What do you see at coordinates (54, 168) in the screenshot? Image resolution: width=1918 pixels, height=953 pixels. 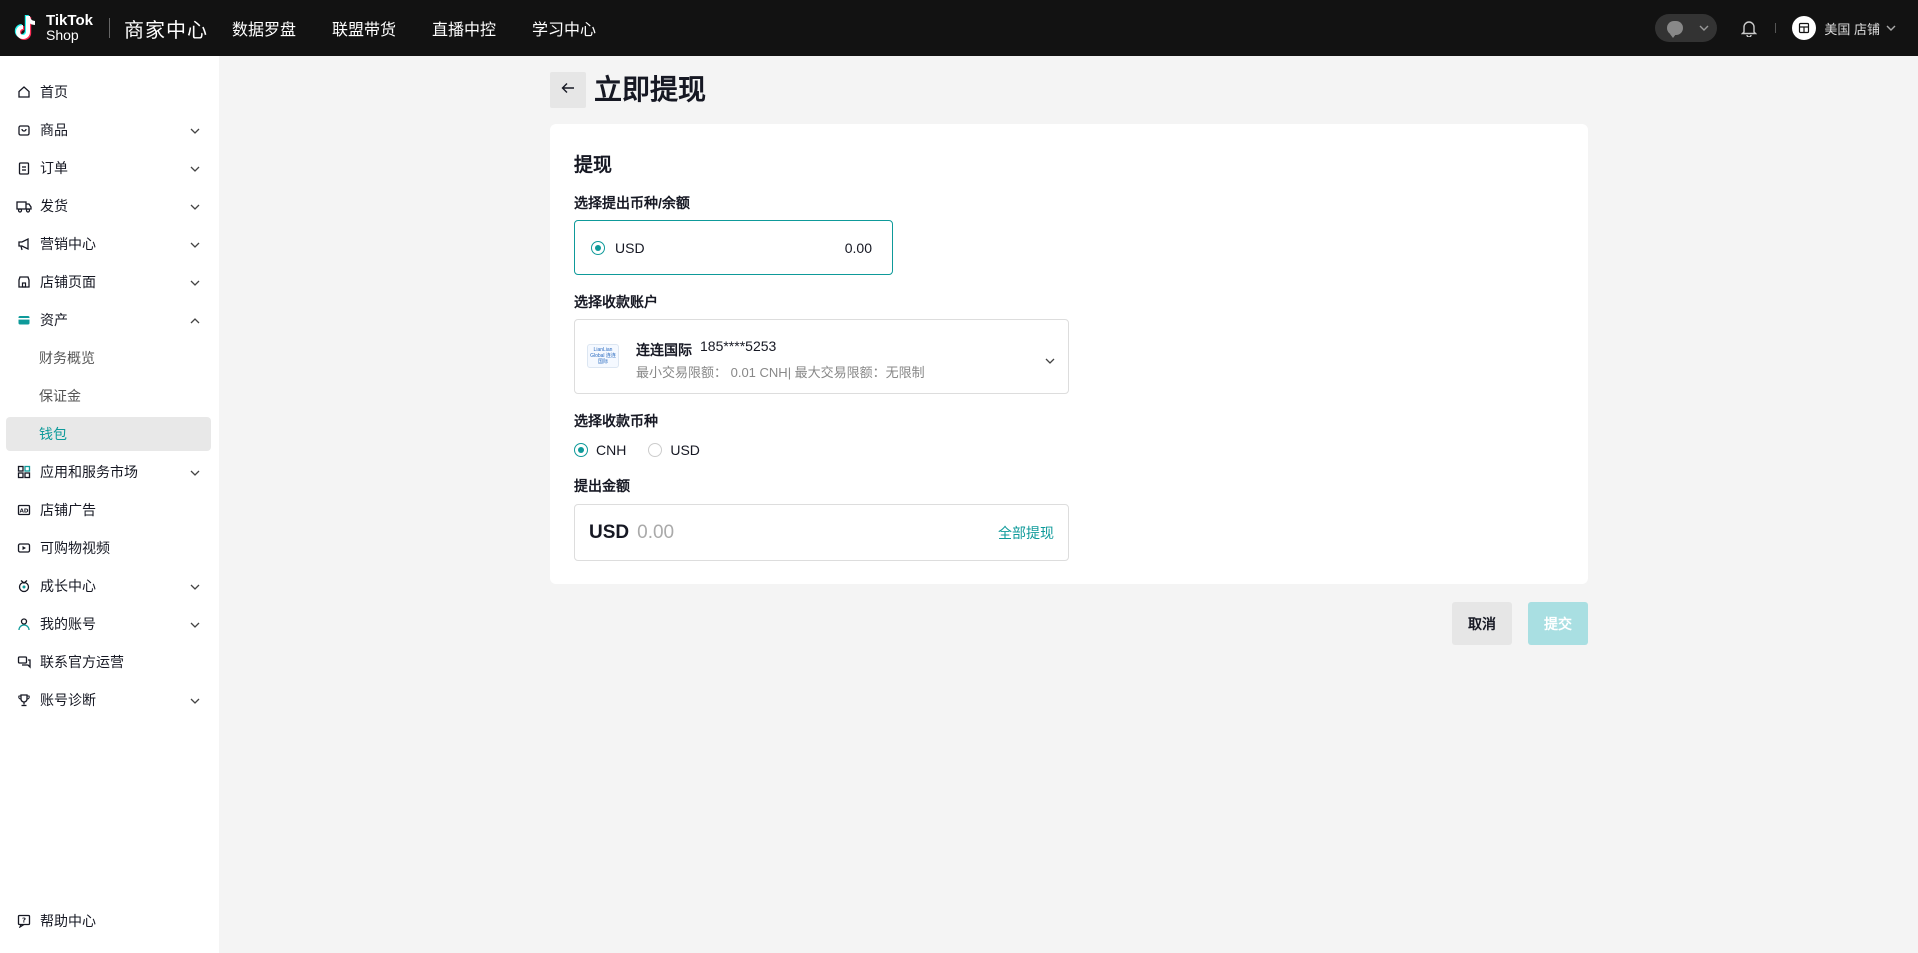 I see `sidebar-item-label: 订单` at bounding box center [54, 168].